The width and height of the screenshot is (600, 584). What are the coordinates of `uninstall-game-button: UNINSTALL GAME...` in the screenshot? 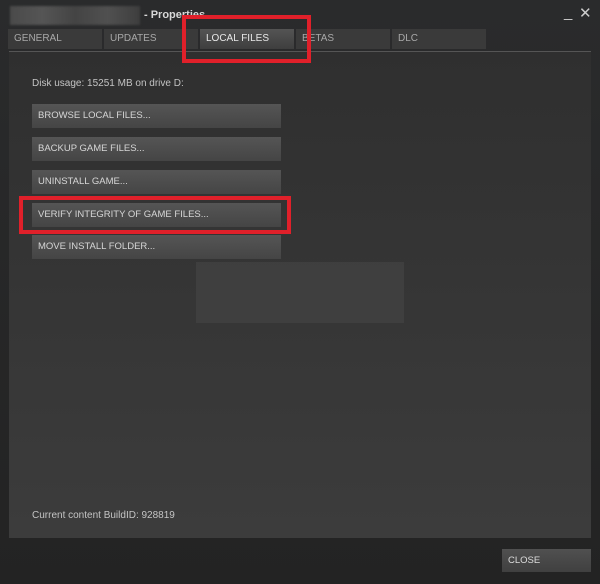 It's located at (156, 182).